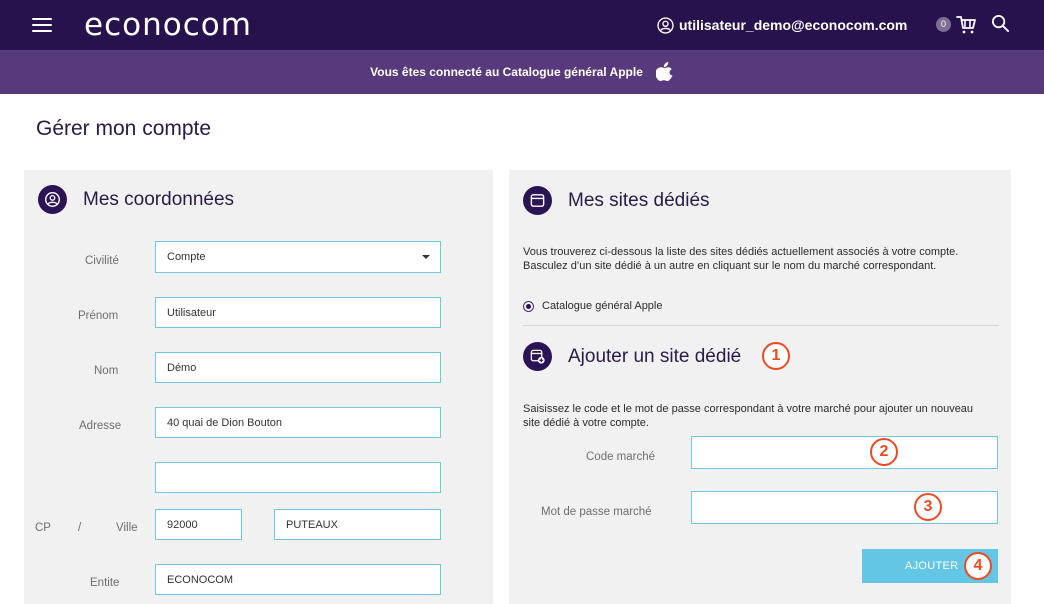 This screenshot has height=604, width=1044. I want to click on adresse-field: 40 quai de Dion Bouton, so click(298, 422).